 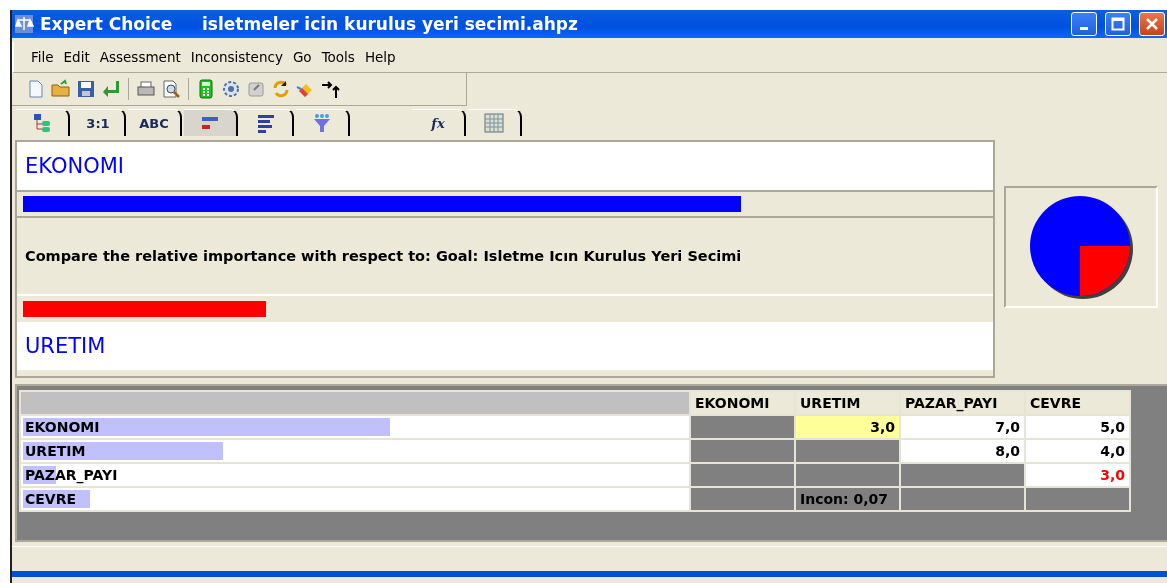 I want to click on app-icon, so click(x=24, y=24).